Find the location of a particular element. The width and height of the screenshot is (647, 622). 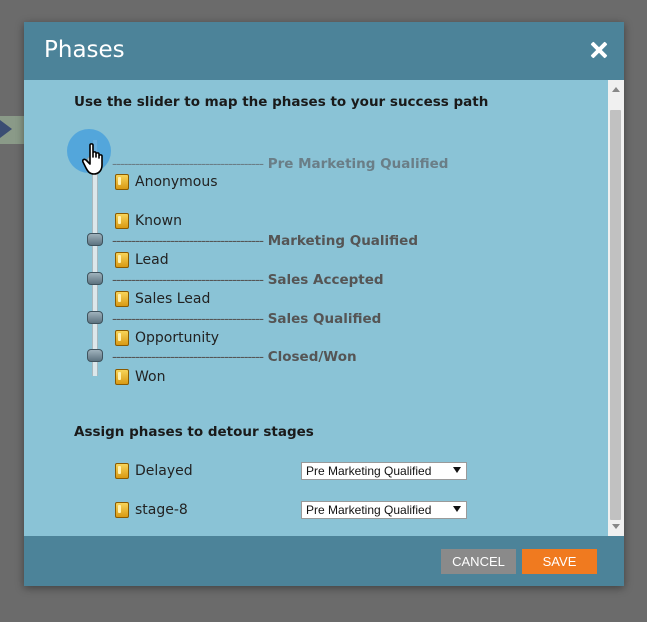

stage-label: Opportunity is located at coordinates (177, 338).